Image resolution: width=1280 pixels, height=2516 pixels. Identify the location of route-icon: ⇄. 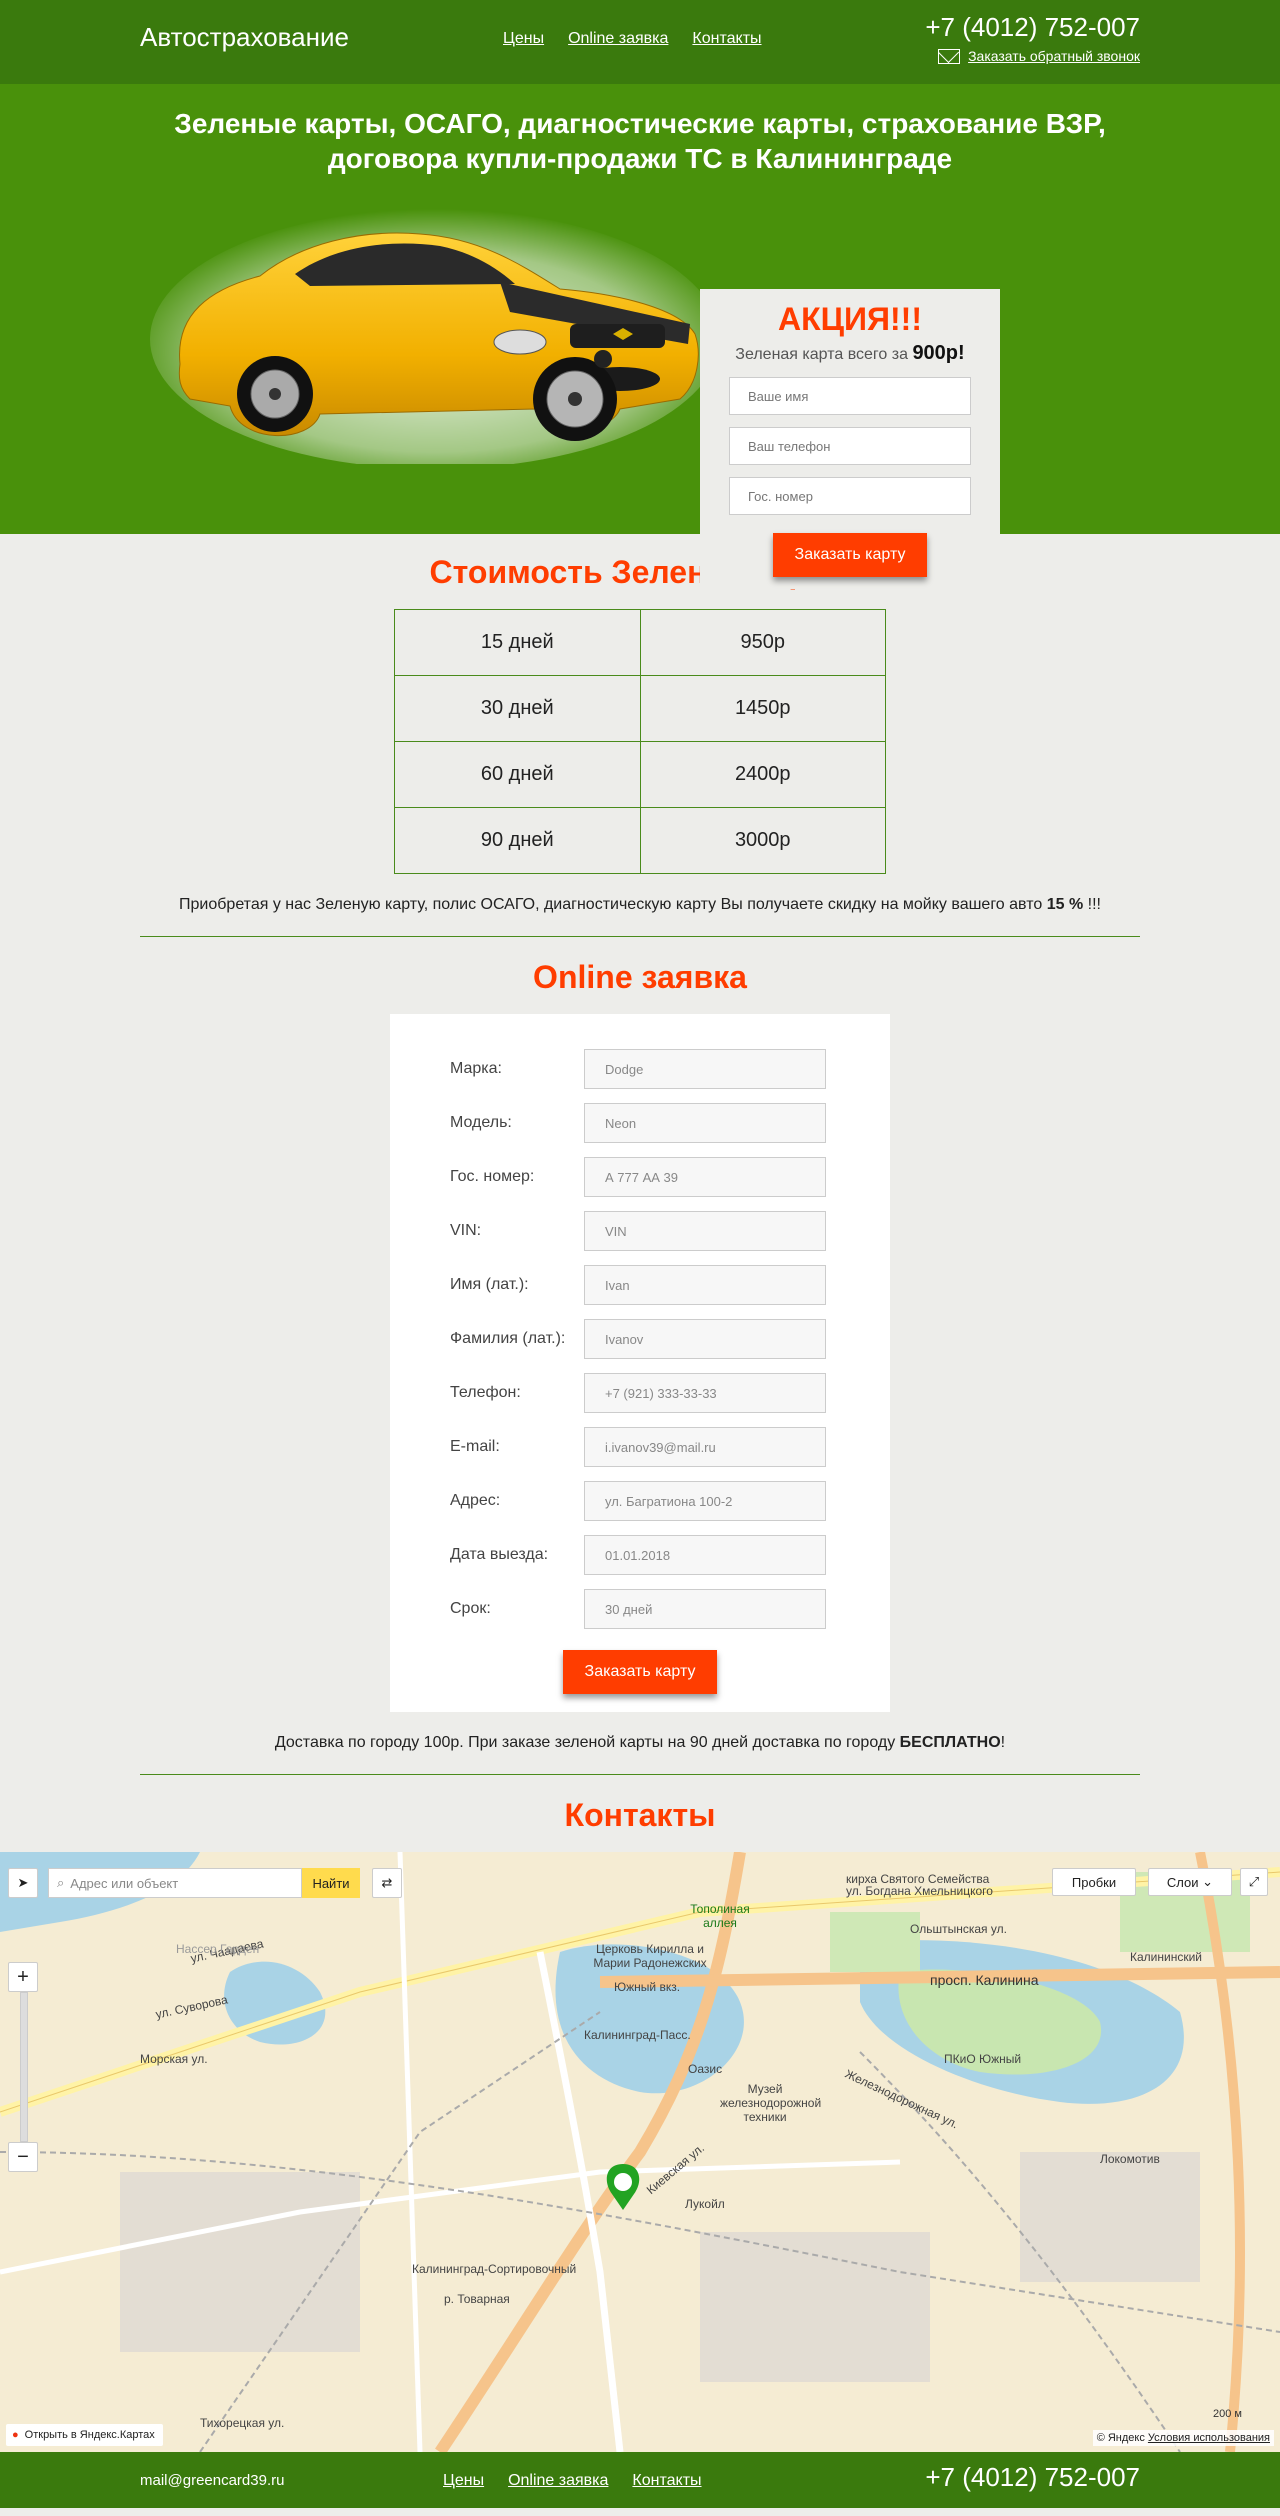
(387, 1883).